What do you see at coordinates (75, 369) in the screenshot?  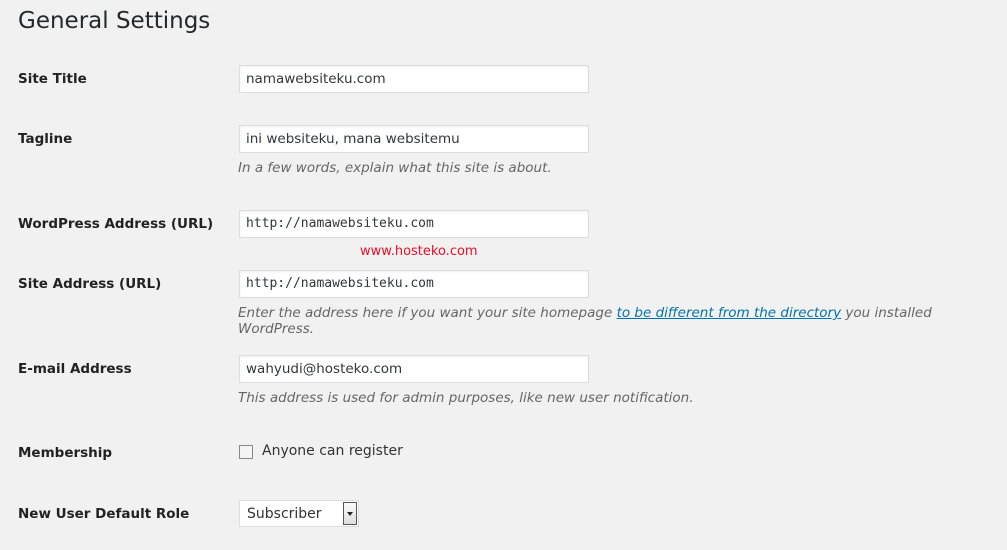 I see `email-label: E-mail Address` at bounding box center [75, 369].